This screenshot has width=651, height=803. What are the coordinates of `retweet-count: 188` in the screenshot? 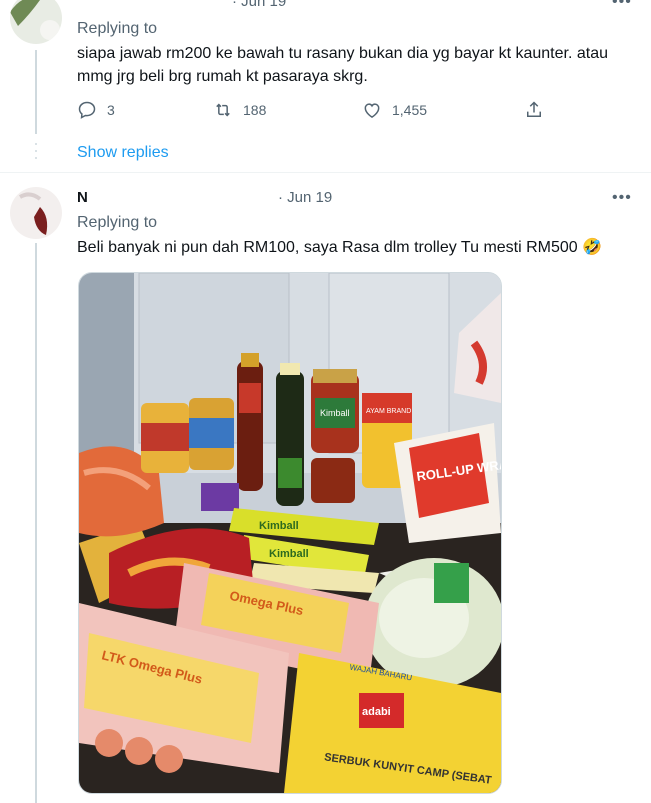 It's located at (255, 110).